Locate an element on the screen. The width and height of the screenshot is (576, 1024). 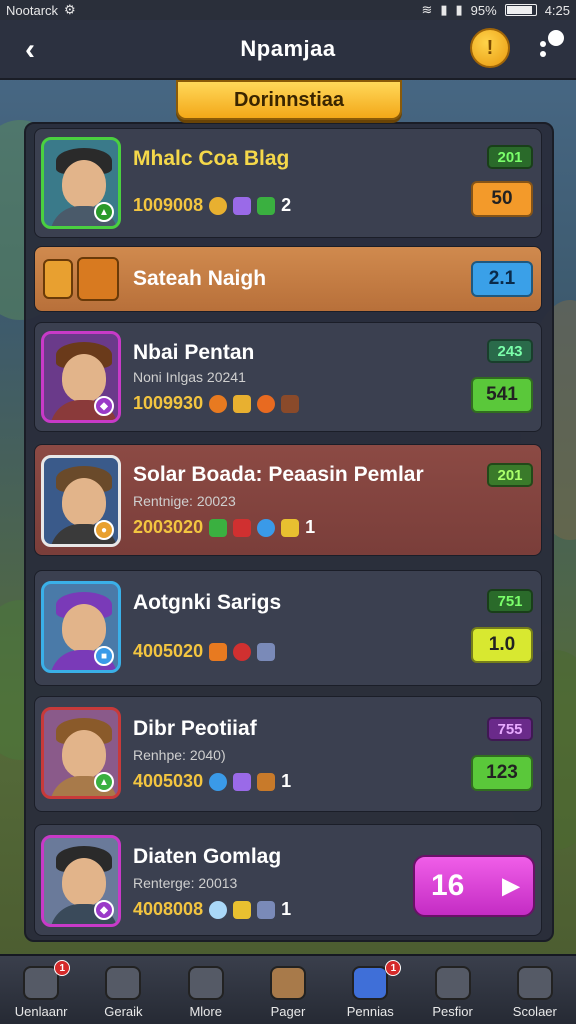
clock: 4:25 is located at coordinates (557, 10).